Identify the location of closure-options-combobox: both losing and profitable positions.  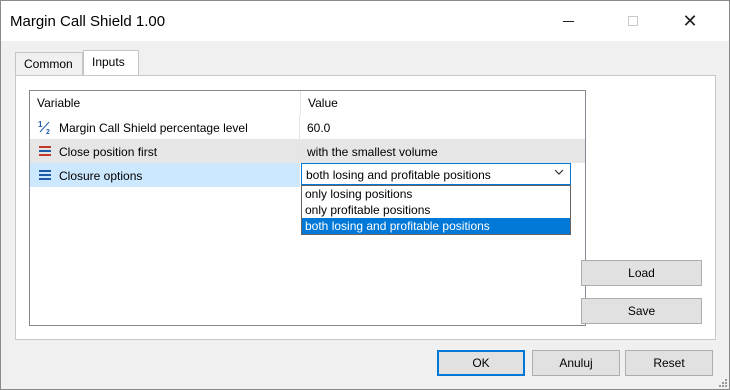
(436, 174).